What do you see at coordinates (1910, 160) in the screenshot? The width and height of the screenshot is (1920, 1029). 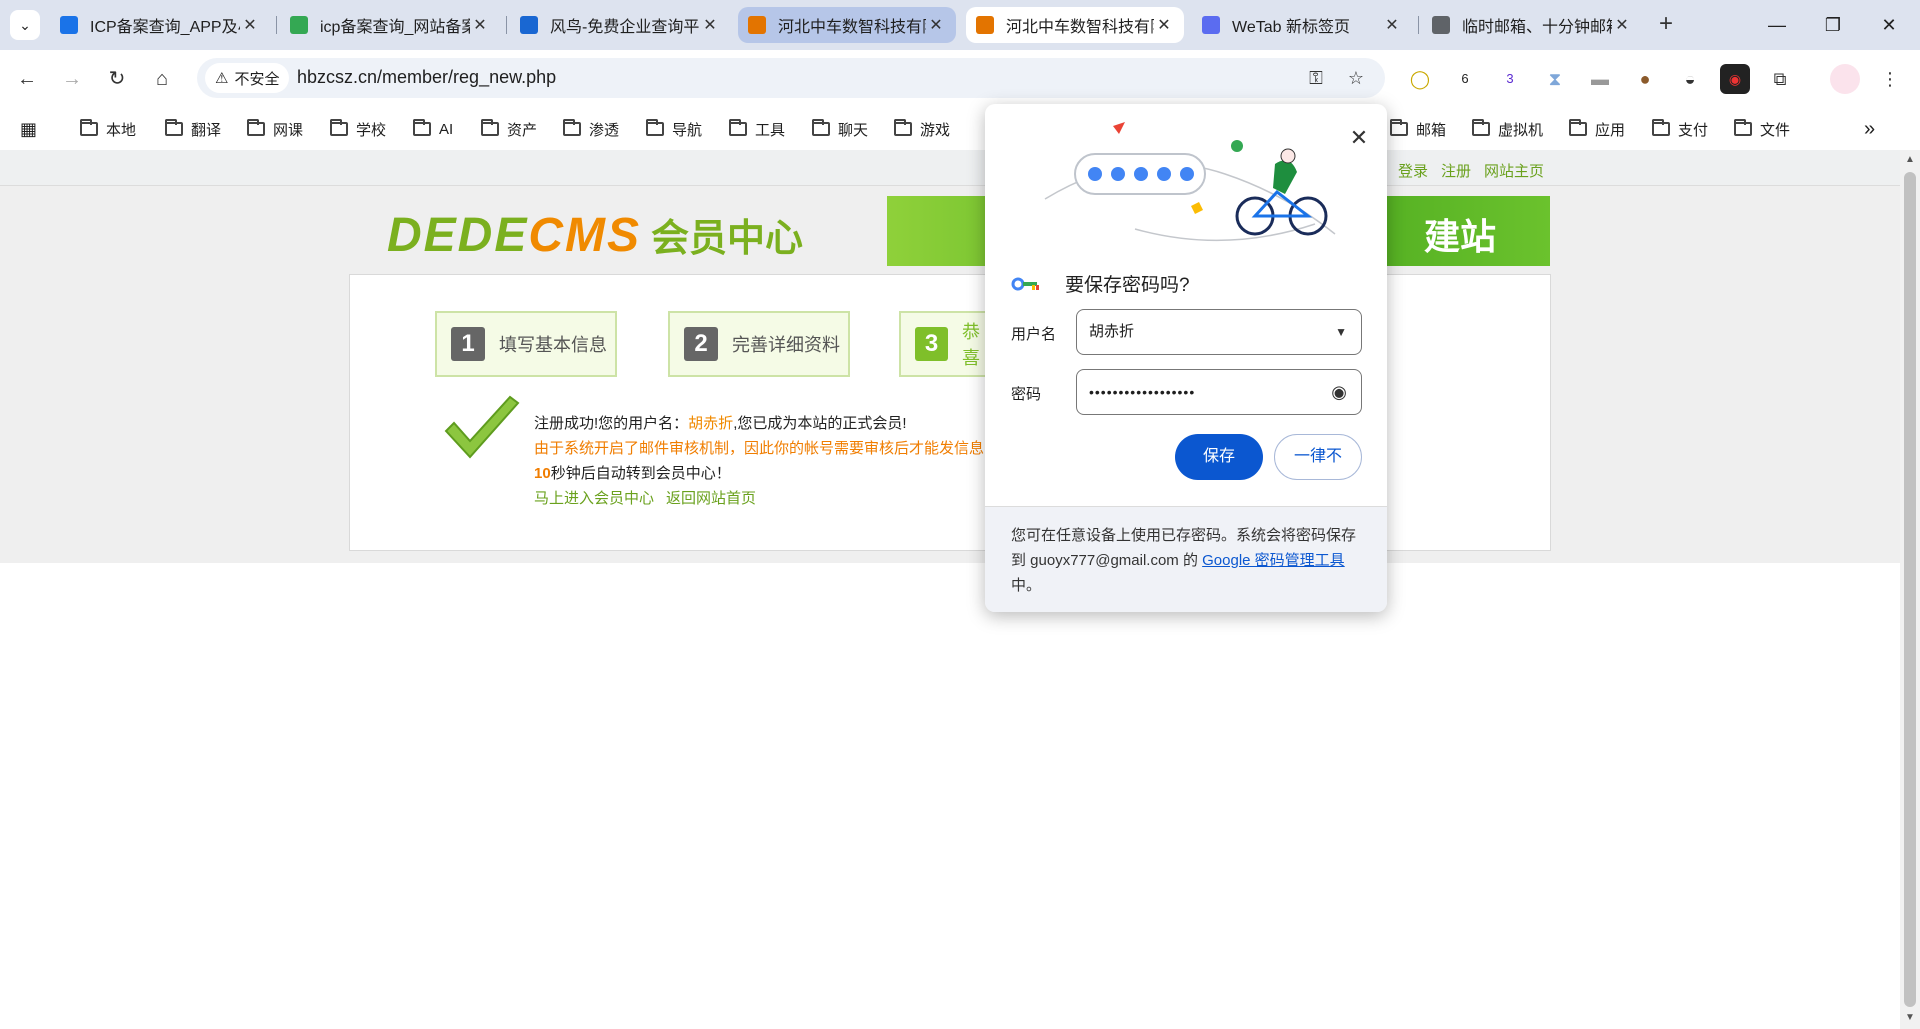 I see `scroll-up-icon: ▲` at bounding box center [1910, 160].